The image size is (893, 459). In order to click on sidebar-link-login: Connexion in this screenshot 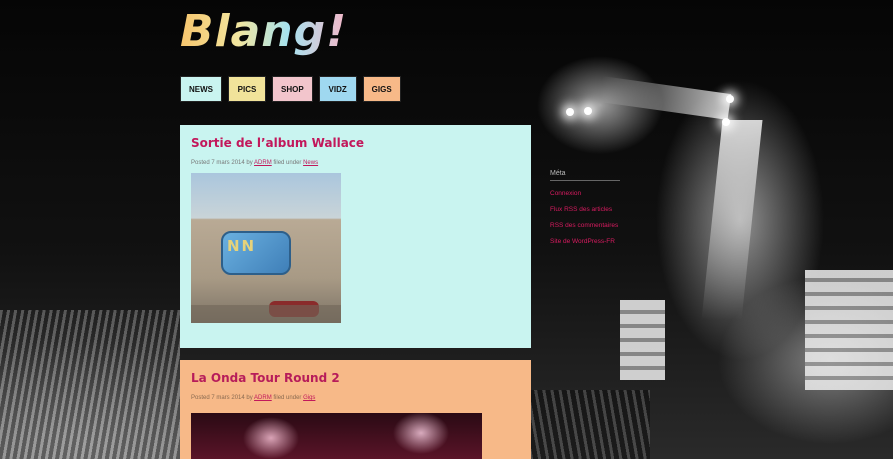, I will do `click(595, 193)`.